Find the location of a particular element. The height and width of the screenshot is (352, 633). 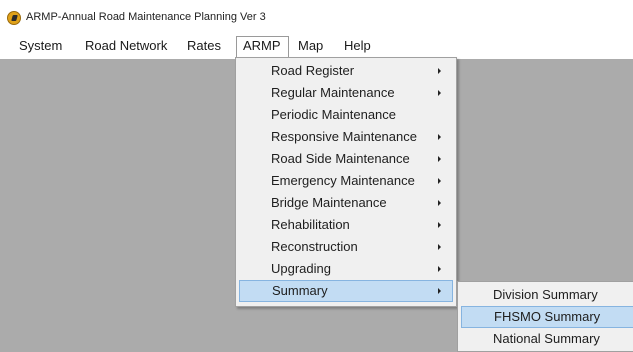

menu-item-responsive-maintenance: Responsive Maintenance is located at coordinates (346, 137).